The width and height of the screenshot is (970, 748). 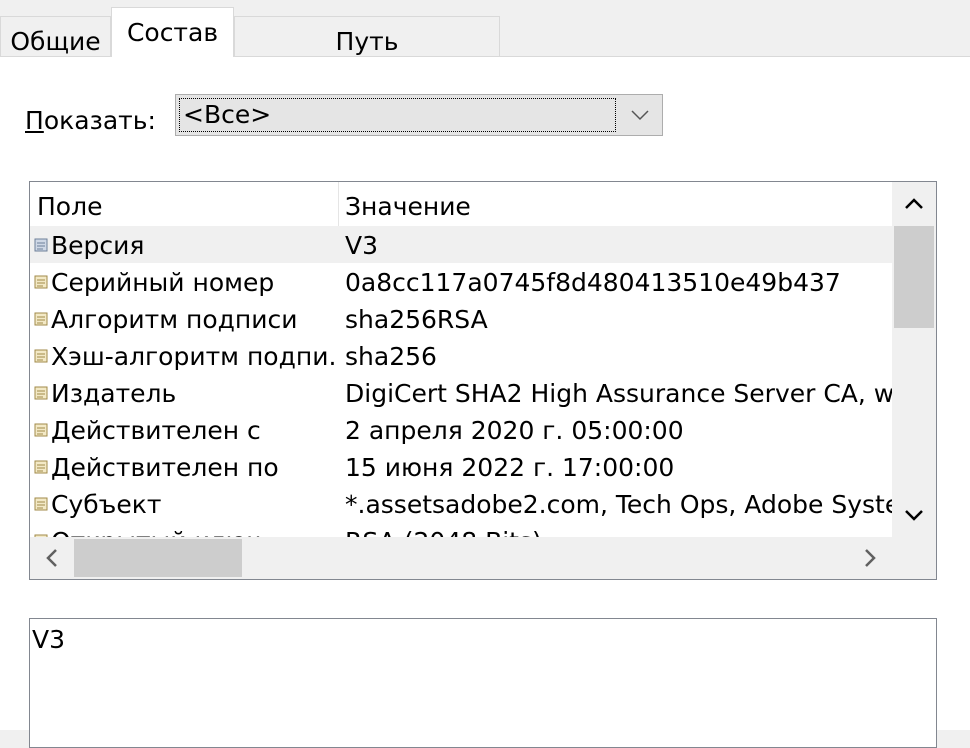 What do you see at coordinates (174, 319) in the screenshot?
I see `row-field: Алгоритм подписи` at bounding box center [174, 319].